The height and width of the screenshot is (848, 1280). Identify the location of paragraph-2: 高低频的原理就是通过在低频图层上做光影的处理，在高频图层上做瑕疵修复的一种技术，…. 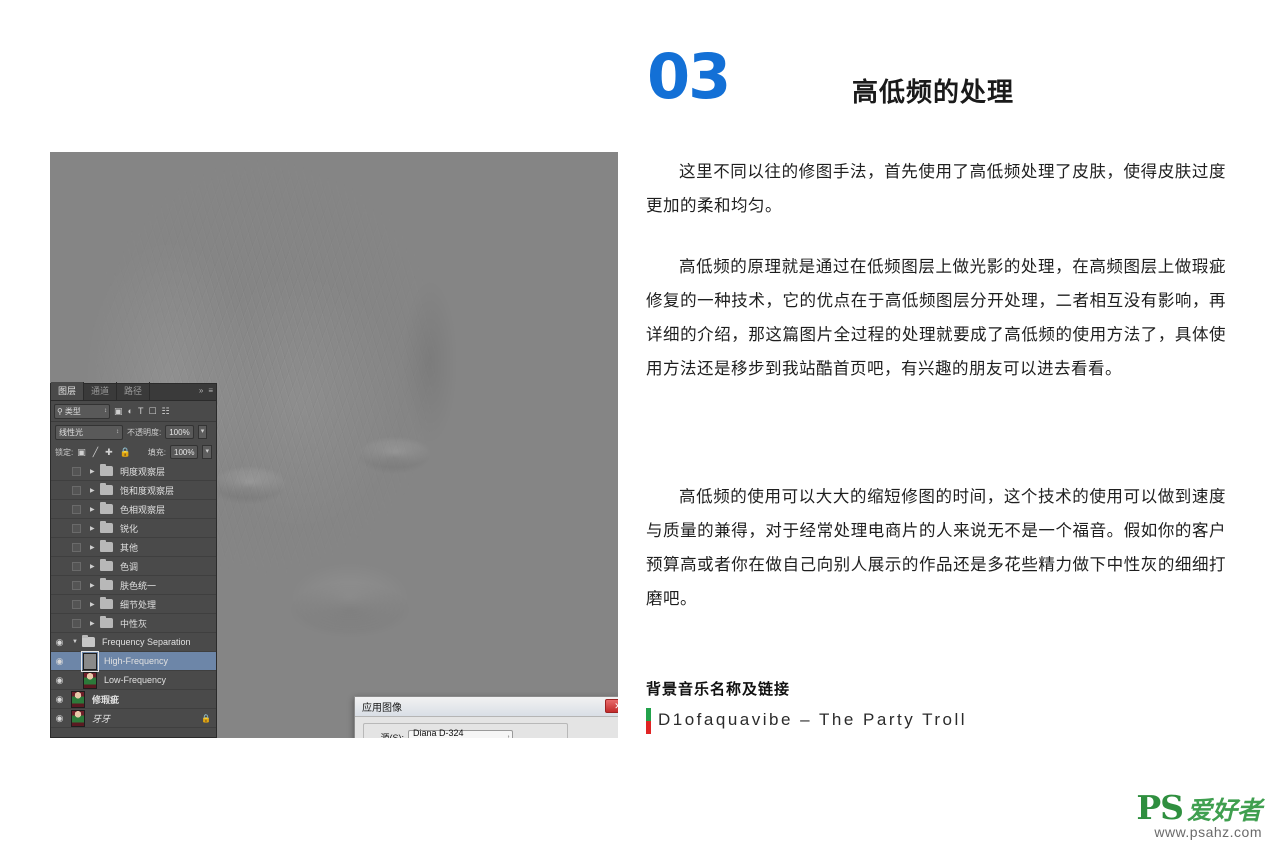
(936, 318).